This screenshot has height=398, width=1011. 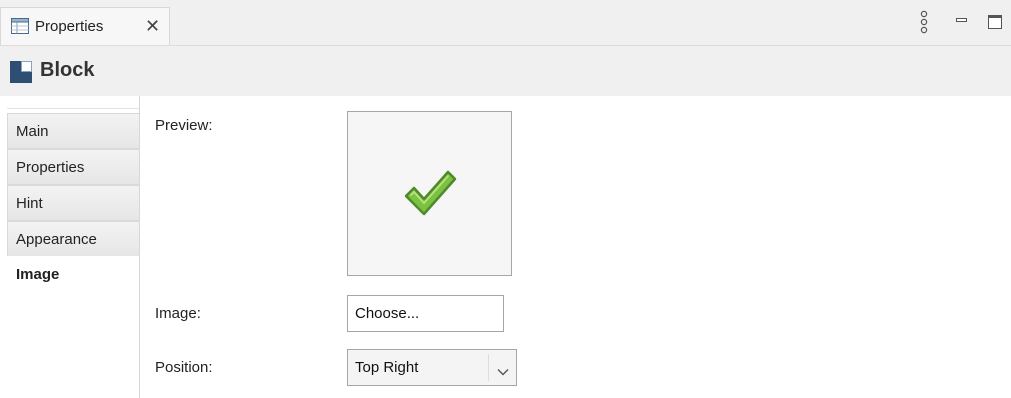 I want to click on tab-main: Main, so click(x=73, y=131).